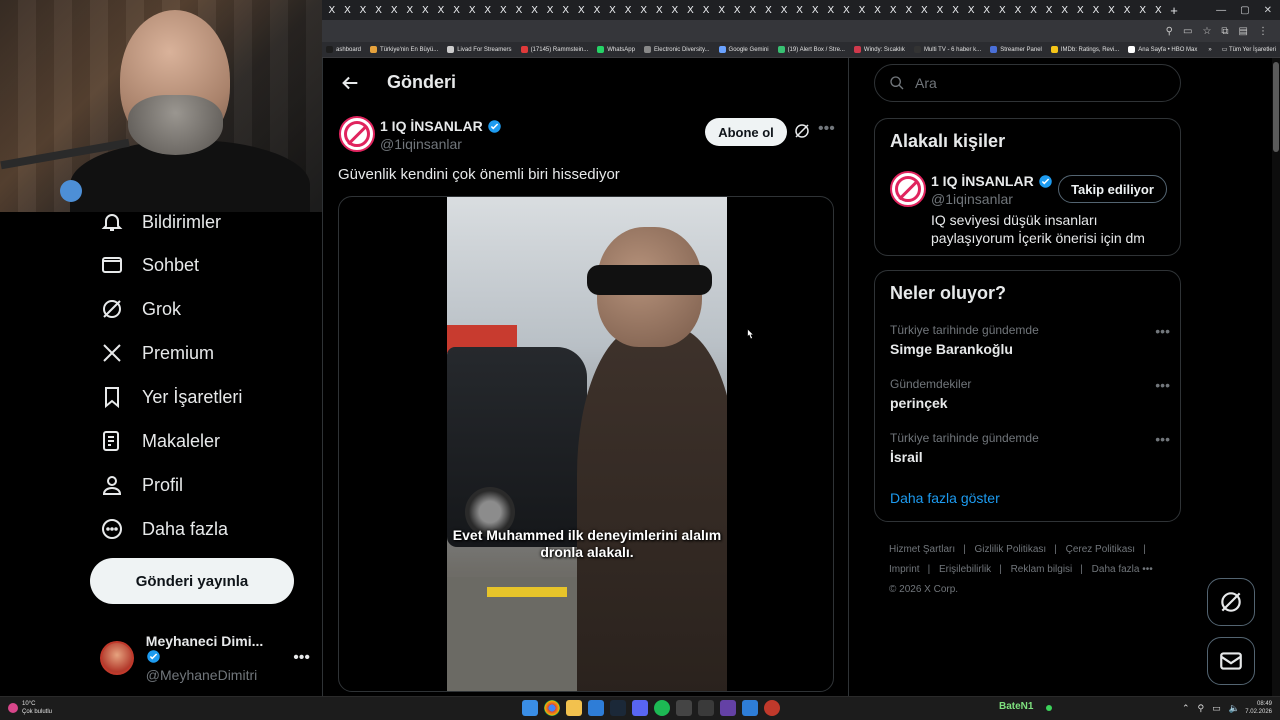 The width and height of the screenshot is (1280, 720). Describe the element at coordinates (530, 708) in the screenshot. I see `windows-start-icon` at that location.